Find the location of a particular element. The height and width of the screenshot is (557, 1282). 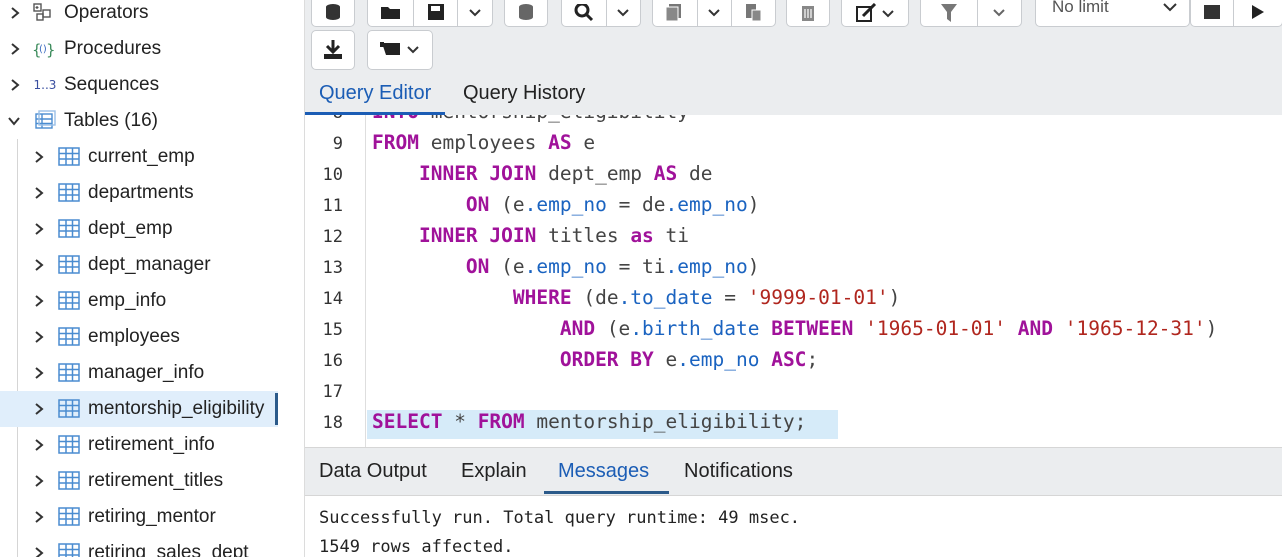

tree-item-label: Tables (16) is located at coordinates (111, 120).